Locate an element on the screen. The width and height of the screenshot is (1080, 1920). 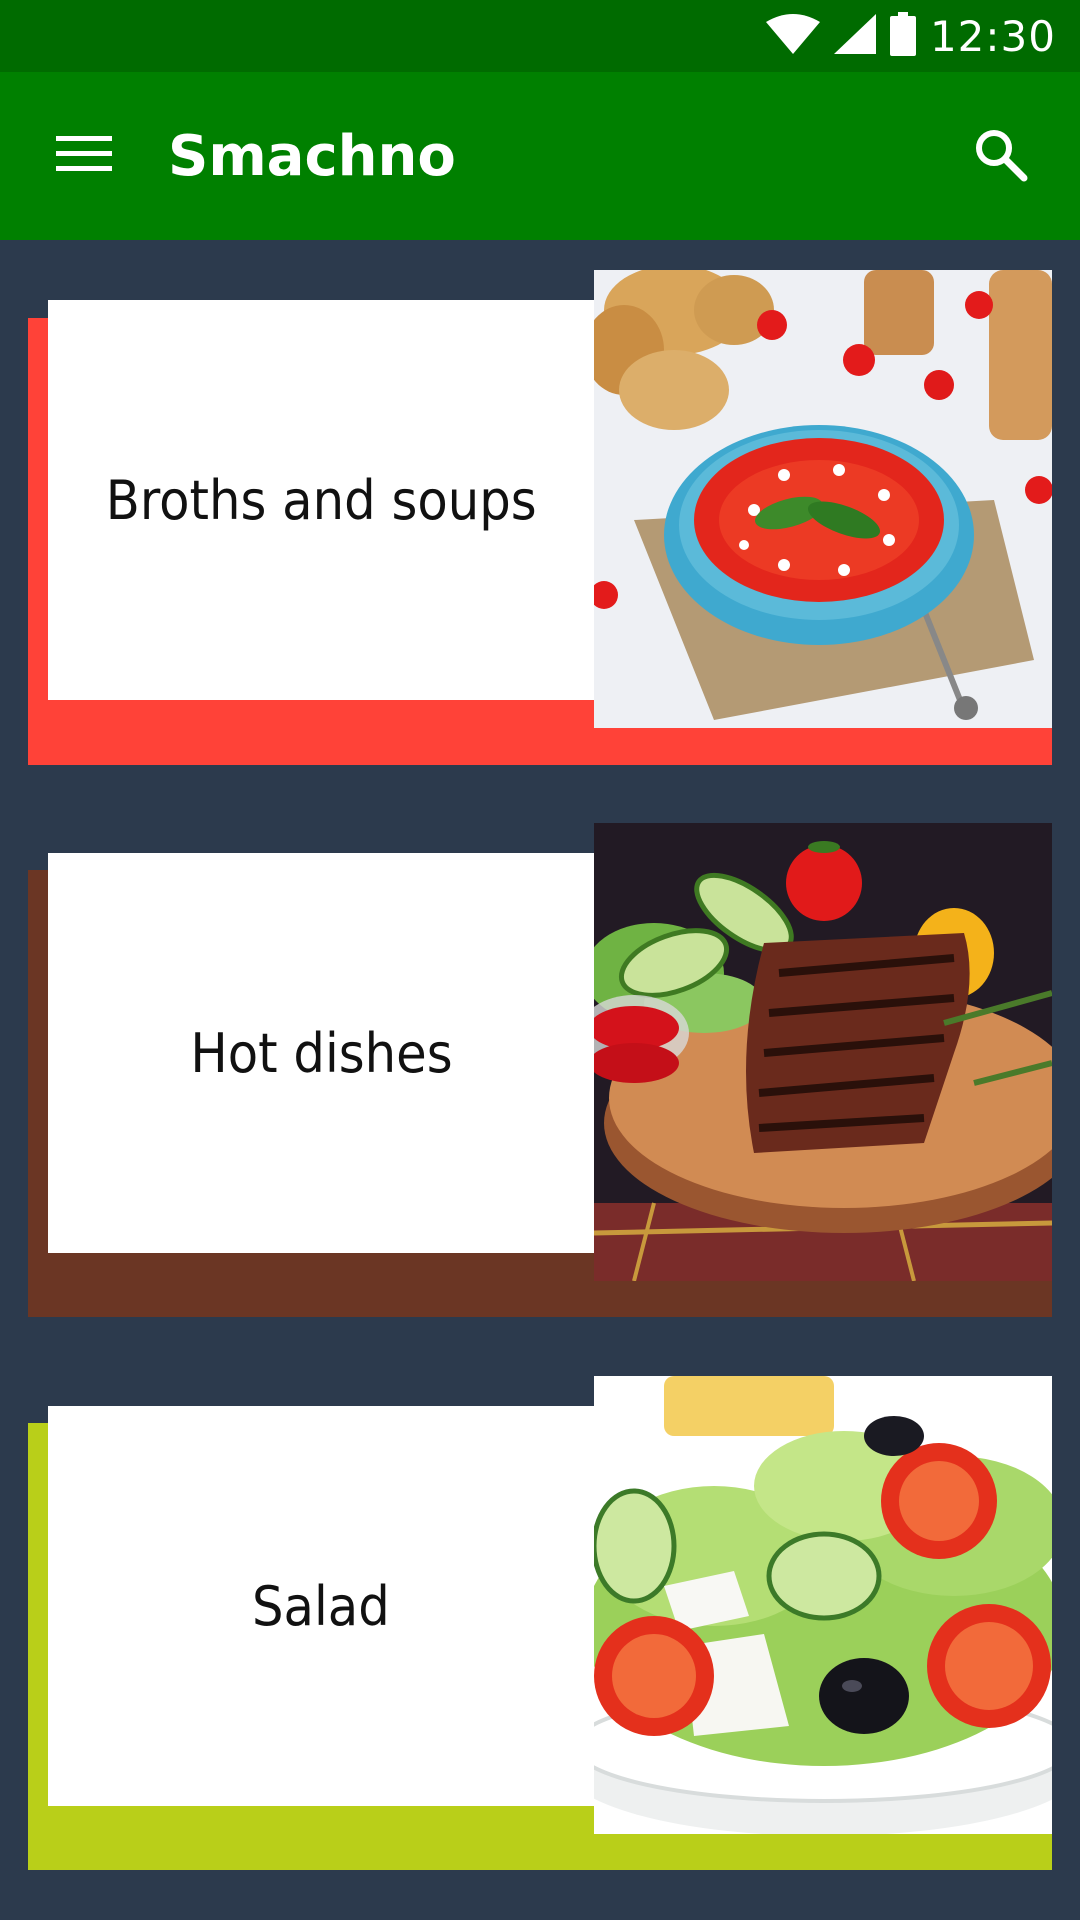
status-time: 12:30 is located at coordinates (992, 36).